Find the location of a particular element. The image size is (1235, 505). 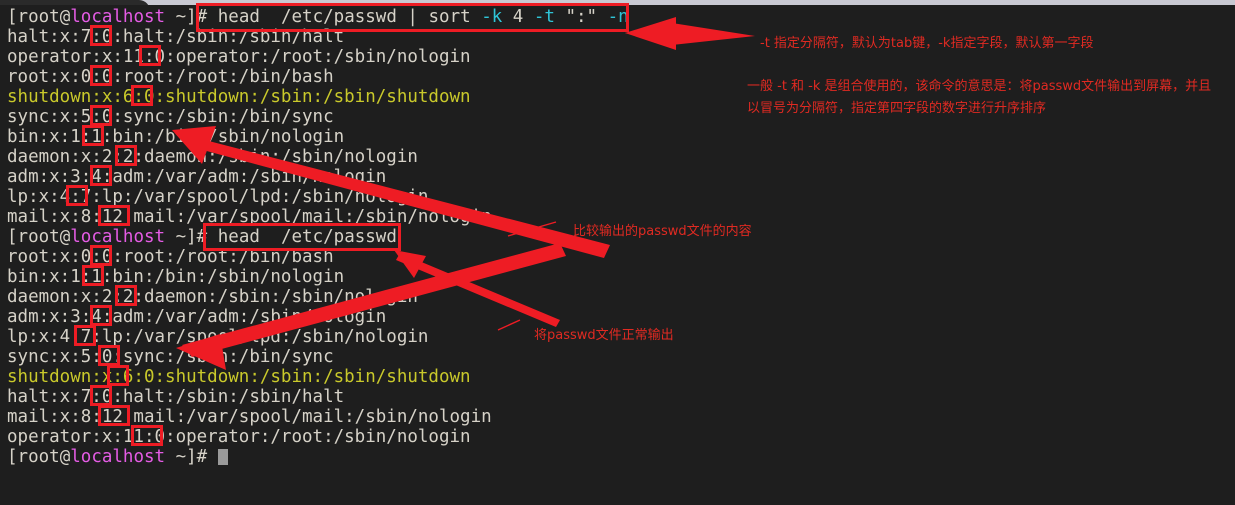

flag-t: -t is located at coordinates (544, 17).